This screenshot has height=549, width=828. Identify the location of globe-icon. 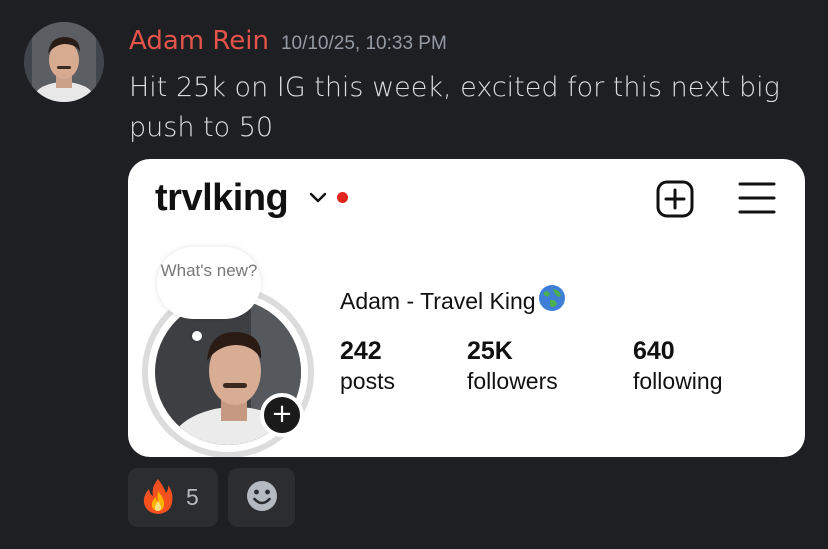
(552, 301).